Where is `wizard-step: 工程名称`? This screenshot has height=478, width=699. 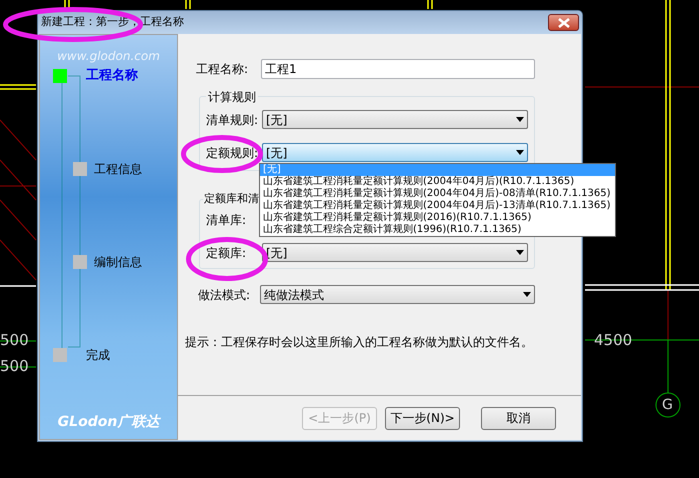 wizard-step: 工程名称 is located at coordinates (91, 76).